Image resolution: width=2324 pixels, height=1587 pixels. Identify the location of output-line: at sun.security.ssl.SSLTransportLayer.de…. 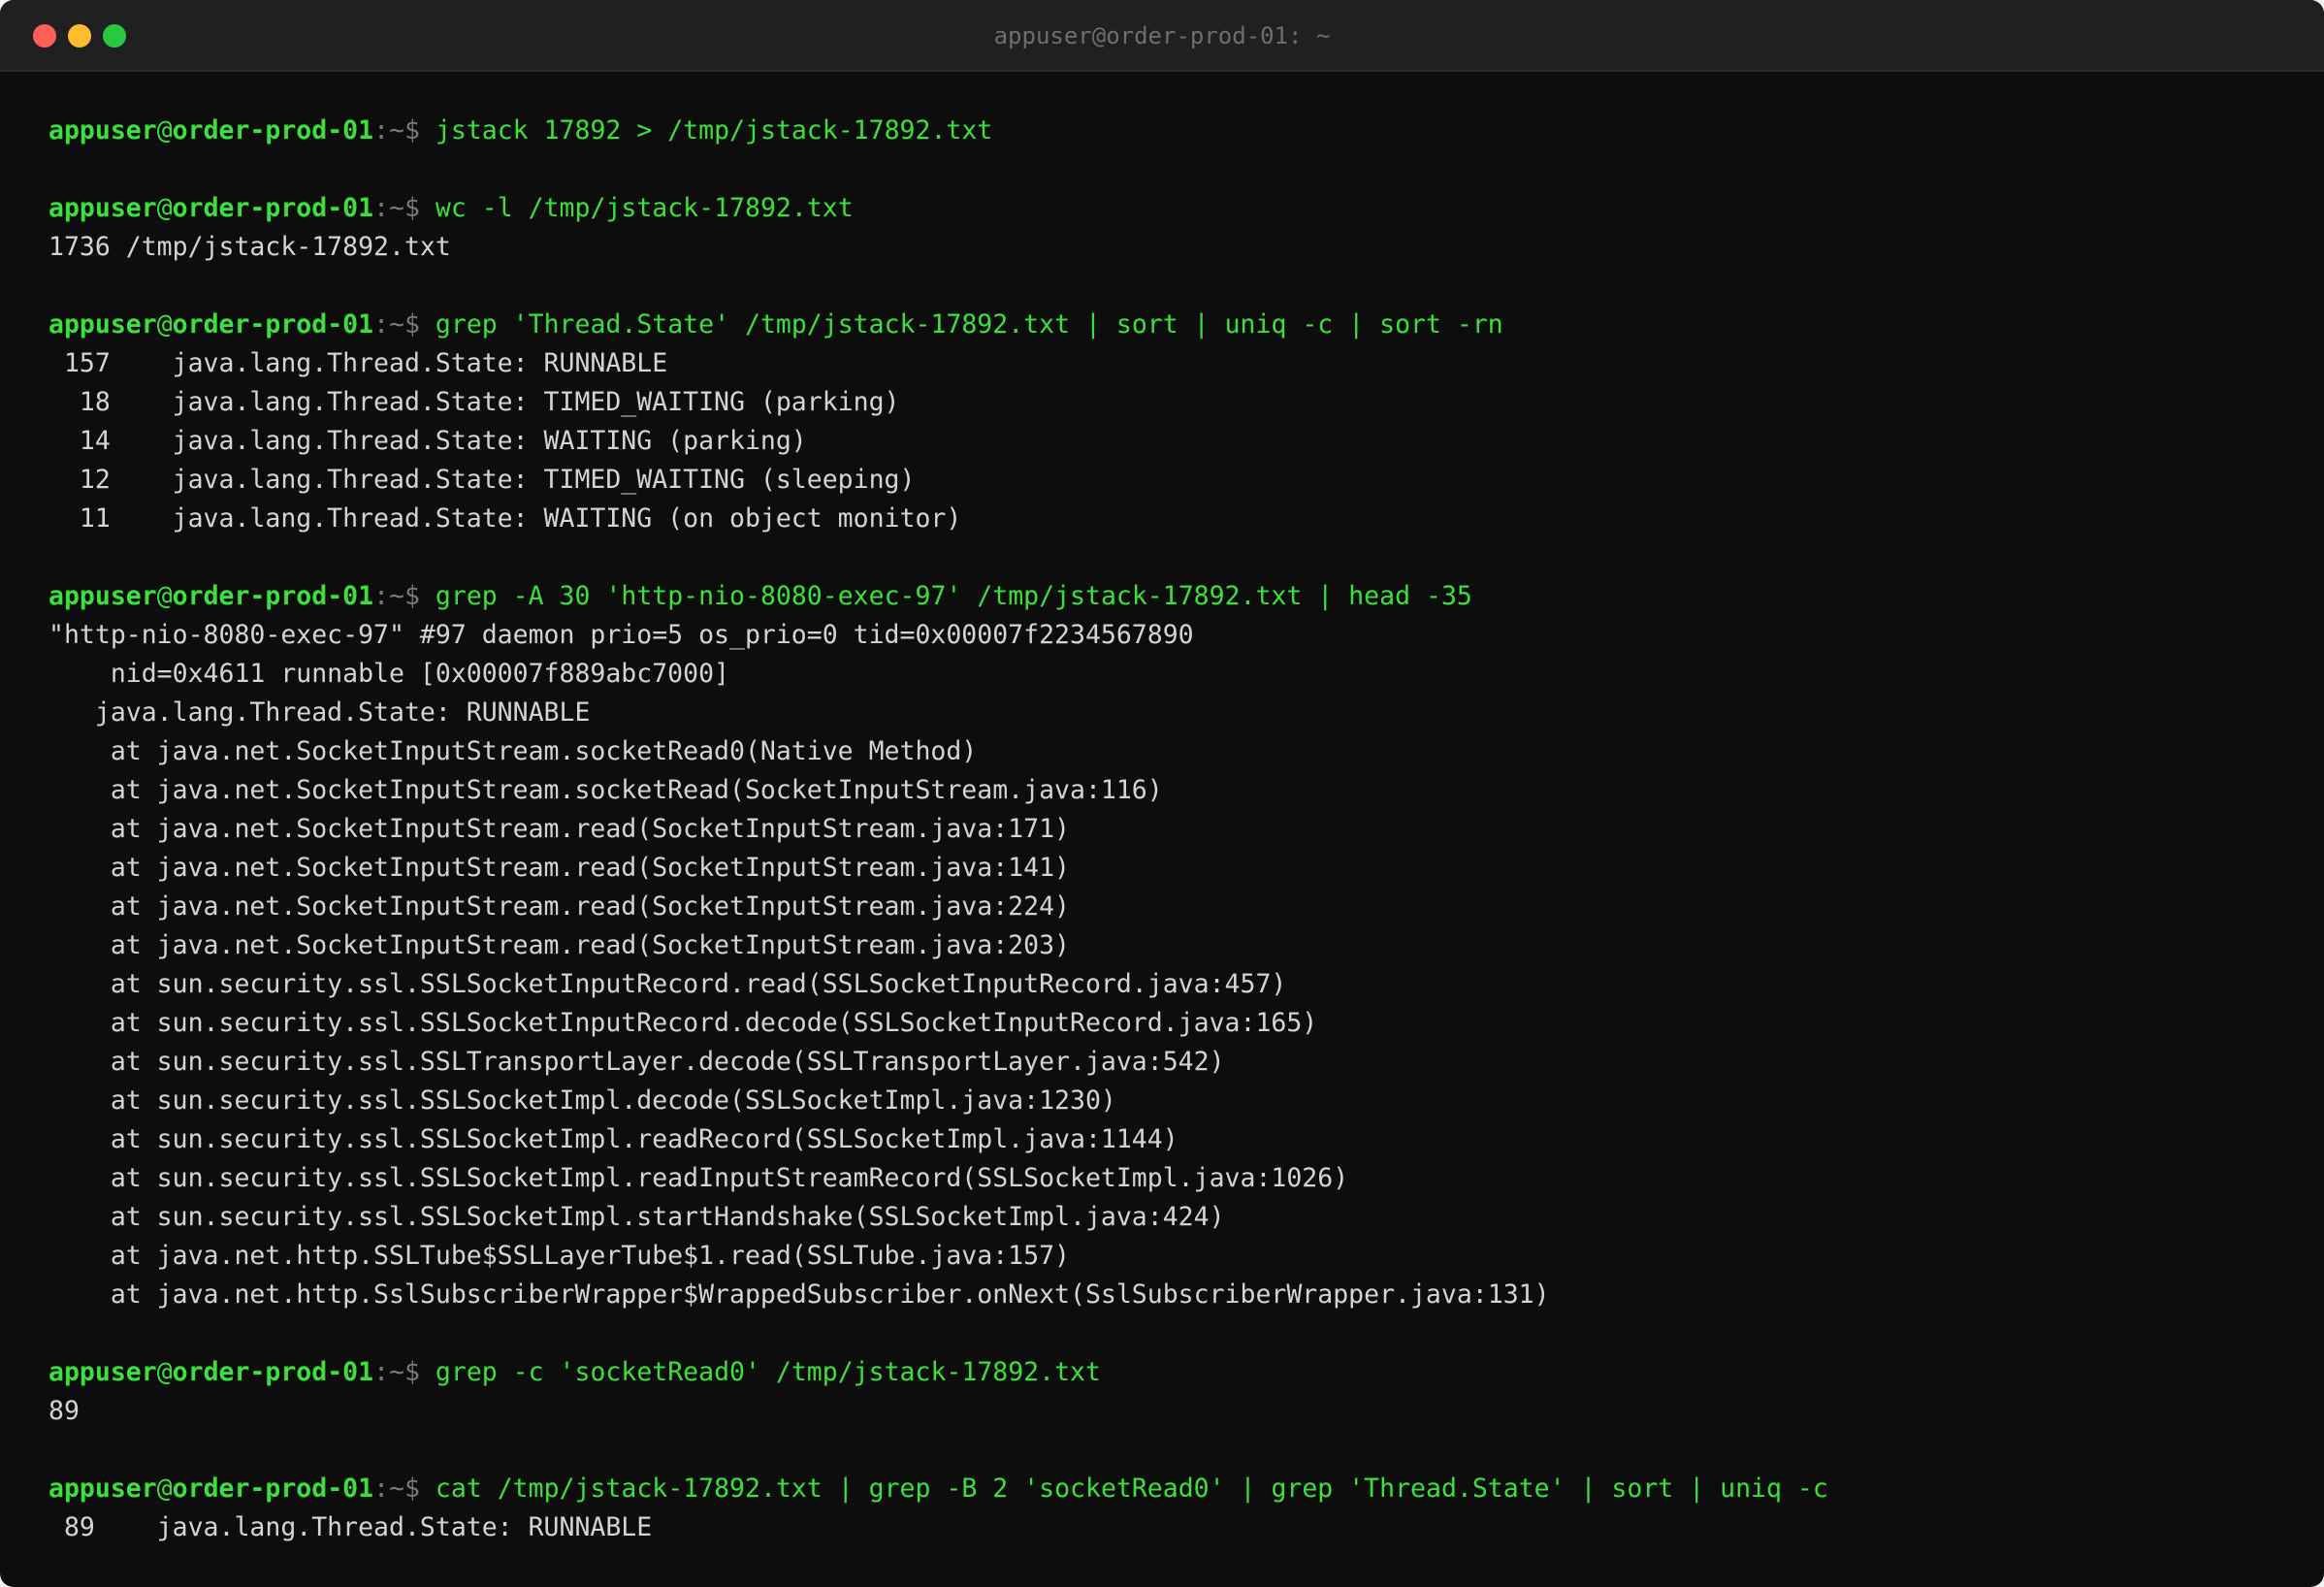
(636, 1062).